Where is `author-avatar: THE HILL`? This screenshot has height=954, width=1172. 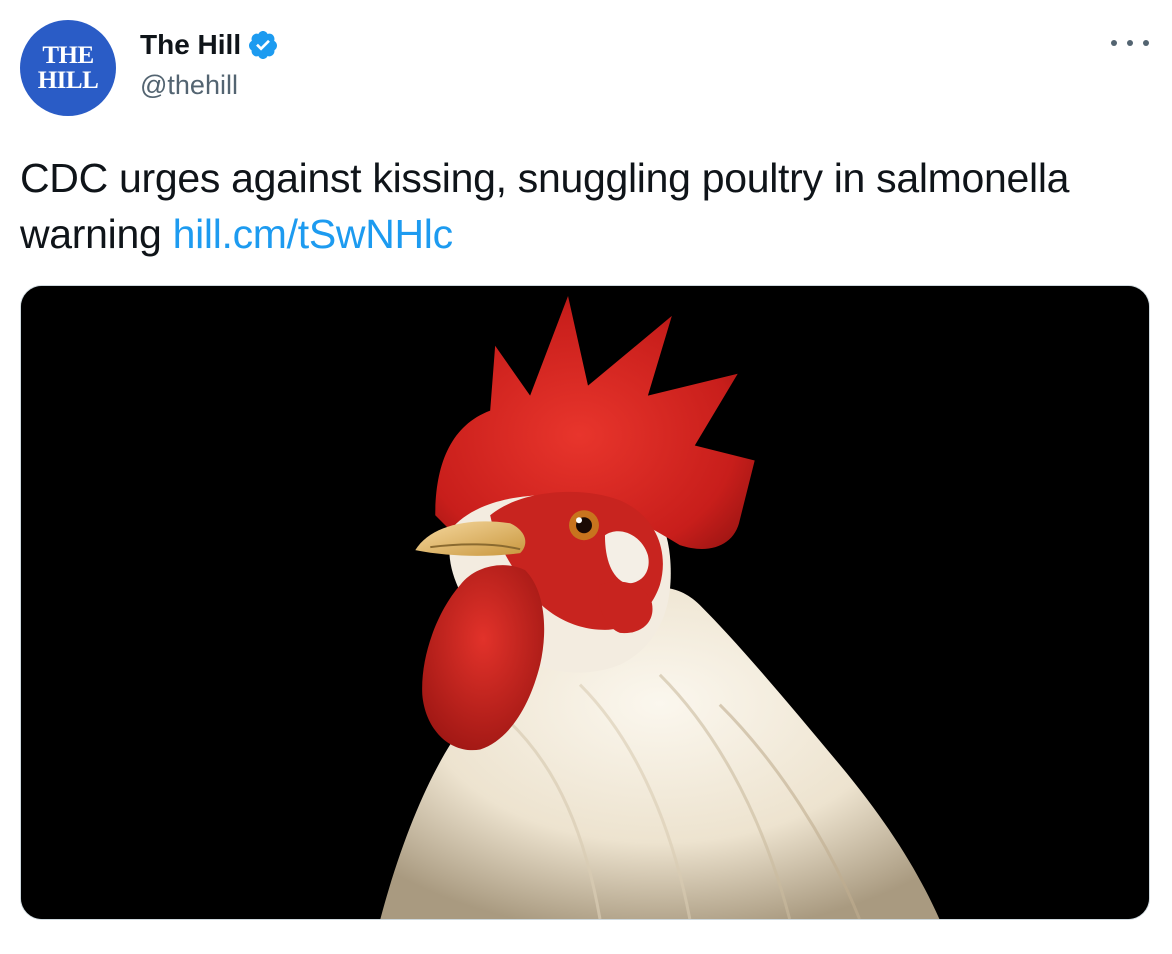 author-avatar: THE HILL is located at coordinates (68, 68).